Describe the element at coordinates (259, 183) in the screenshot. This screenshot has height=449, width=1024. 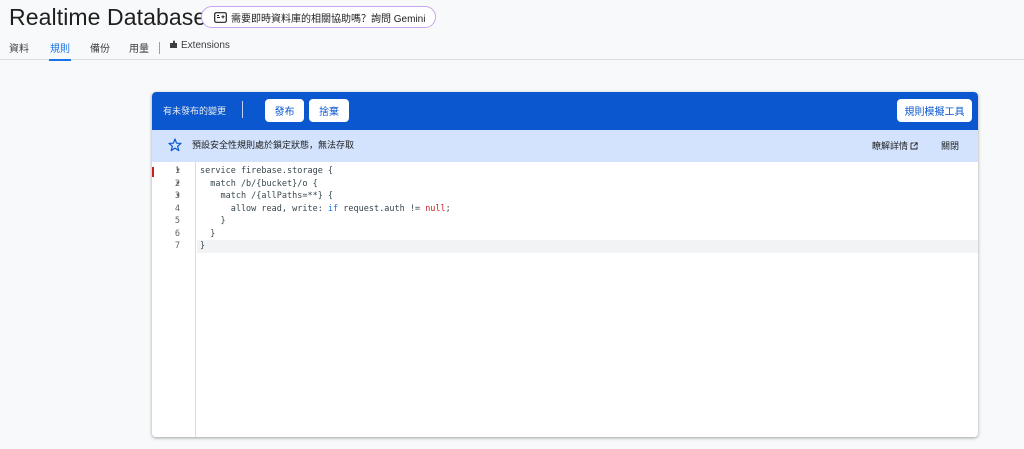
I see `code-line: match /b/{bucket}/o {` at that location.